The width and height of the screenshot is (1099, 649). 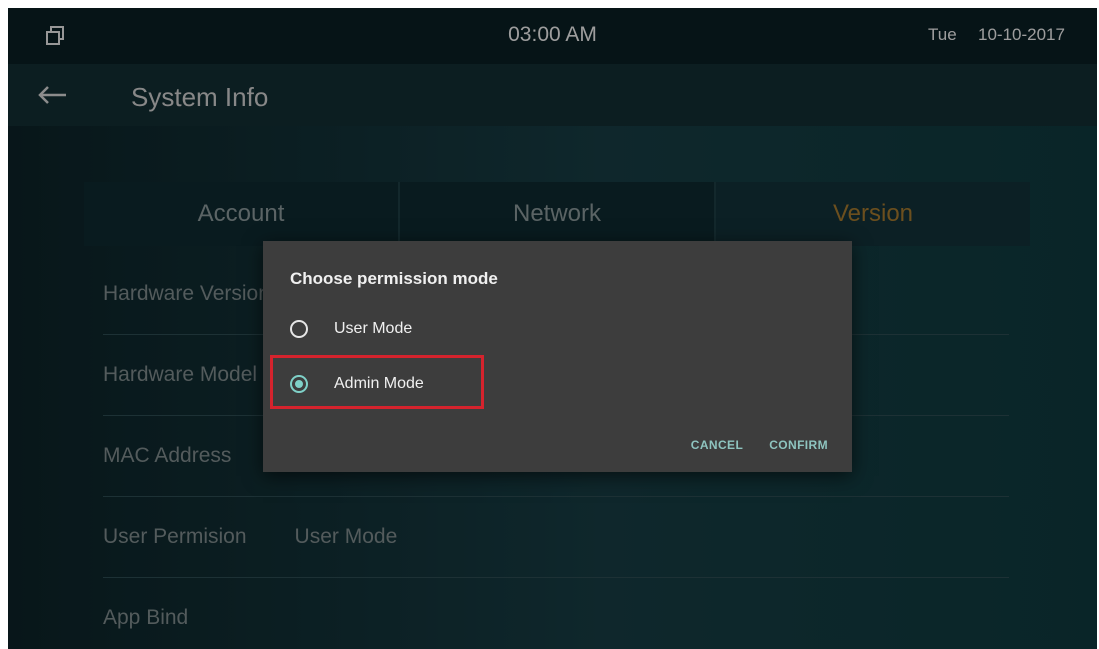 I want to click on option-label: User Mode, so click(x=373, y=328).